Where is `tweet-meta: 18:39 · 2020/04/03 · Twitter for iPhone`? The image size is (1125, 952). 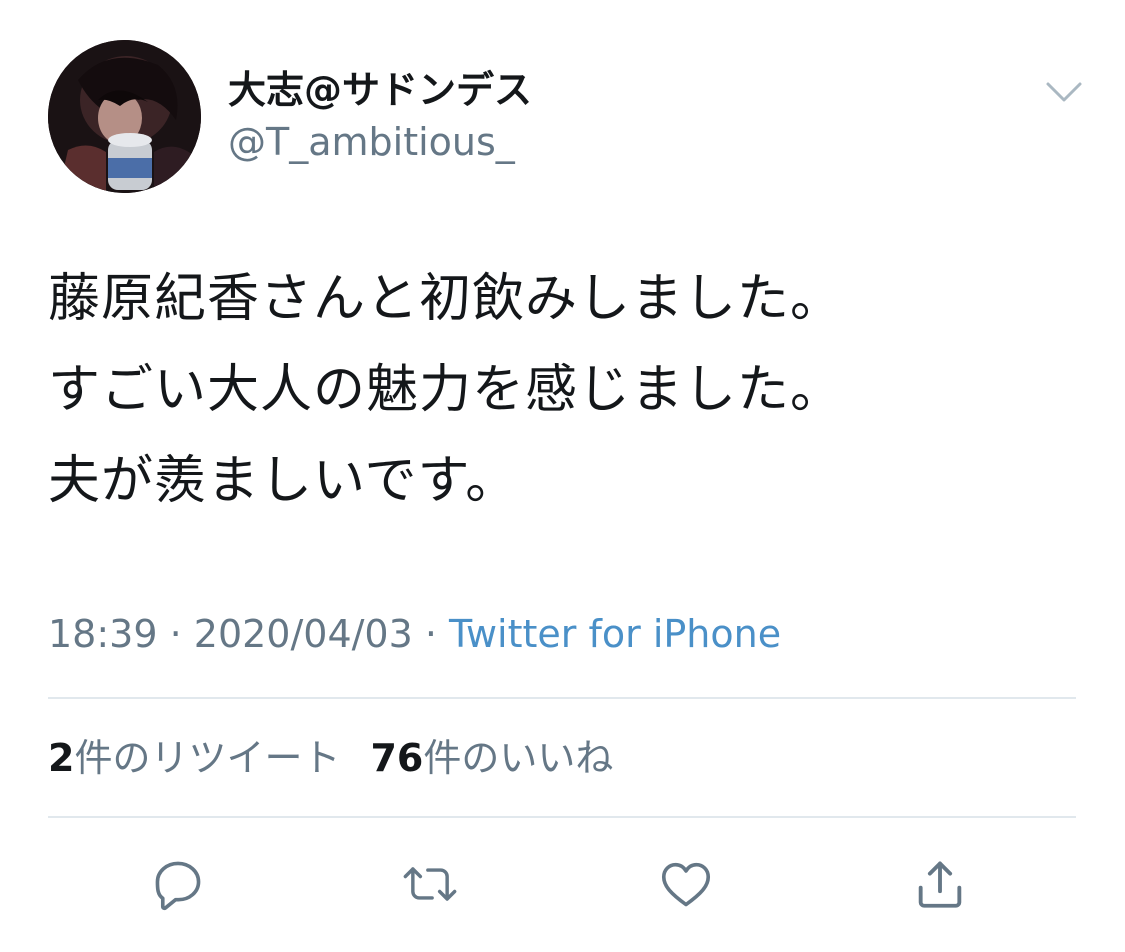
tweet-meta: 18:39 · 2020/04/03 · Twitter for iPhone is located at coordinates (414, 634).